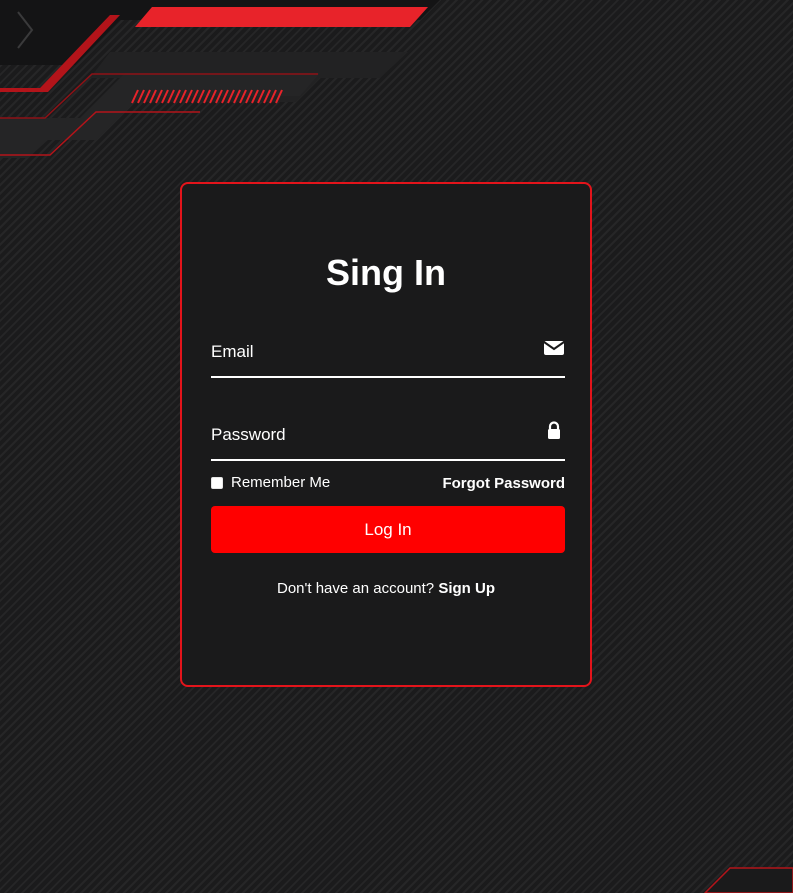  Describe the element at coordinates (554, 348) in the screenshot. I see `envelope-icon` at that location.